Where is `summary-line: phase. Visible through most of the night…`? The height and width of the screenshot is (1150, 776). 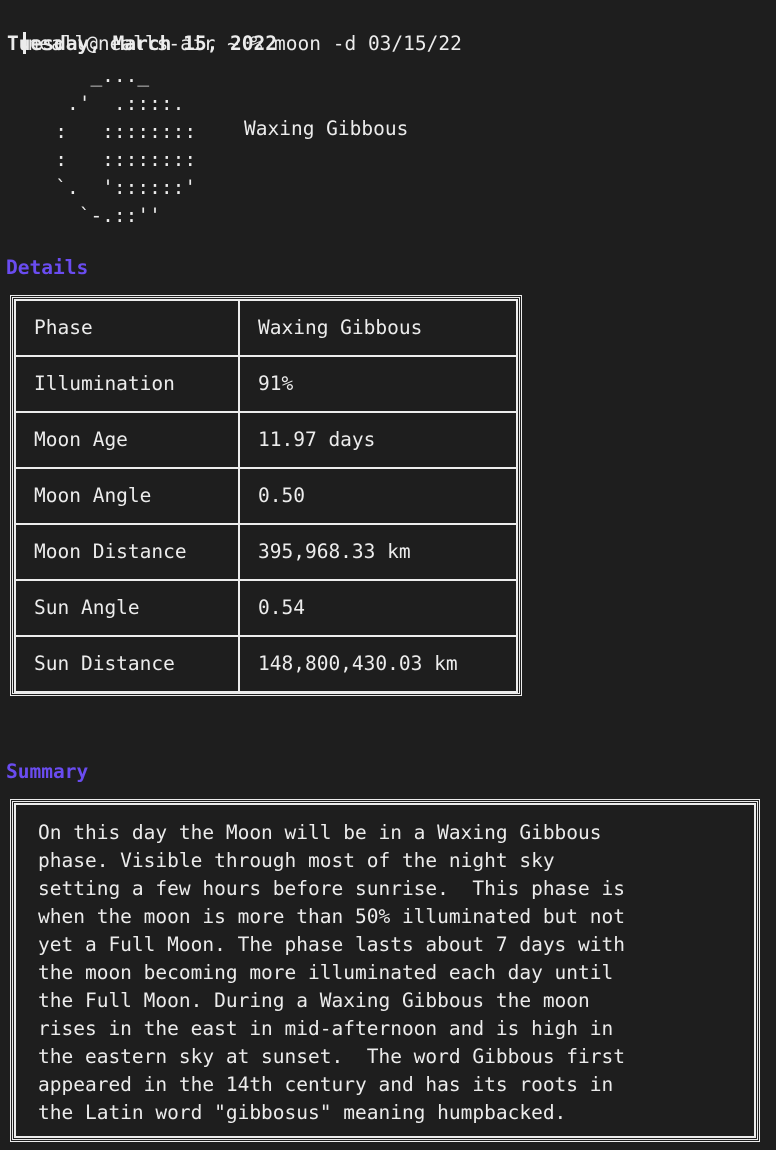
summary-line: phase. Visible through most of the night… is located at coordinates (296, 860).